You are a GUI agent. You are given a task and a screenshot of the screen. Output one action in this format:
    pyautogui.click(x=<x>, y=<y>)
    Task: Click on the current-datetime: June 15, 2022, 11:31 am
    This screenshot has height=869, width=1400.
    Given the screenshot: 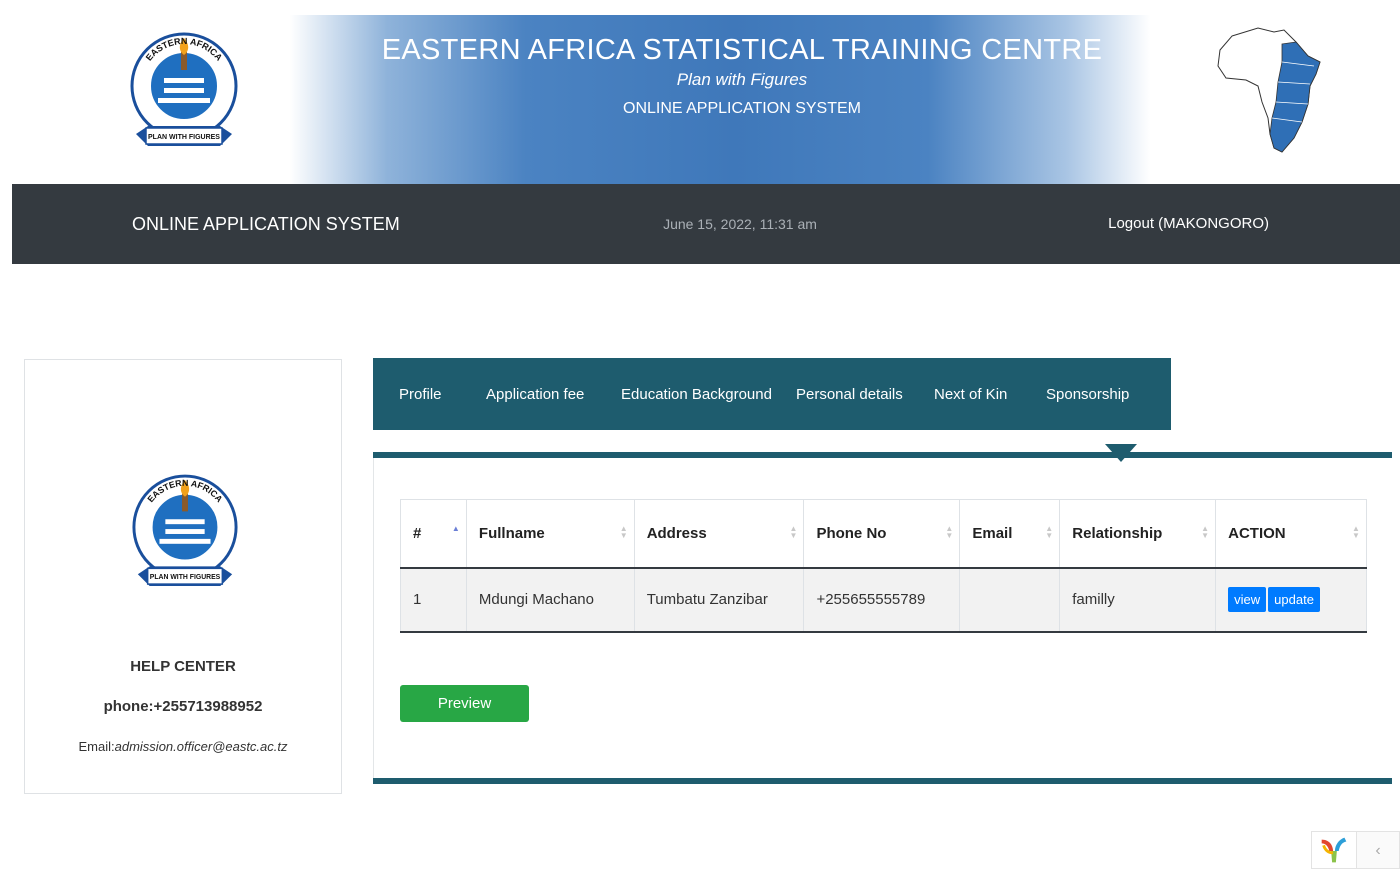 What is the action you would take?
    pyautogui.click(x=740, y=224)
    